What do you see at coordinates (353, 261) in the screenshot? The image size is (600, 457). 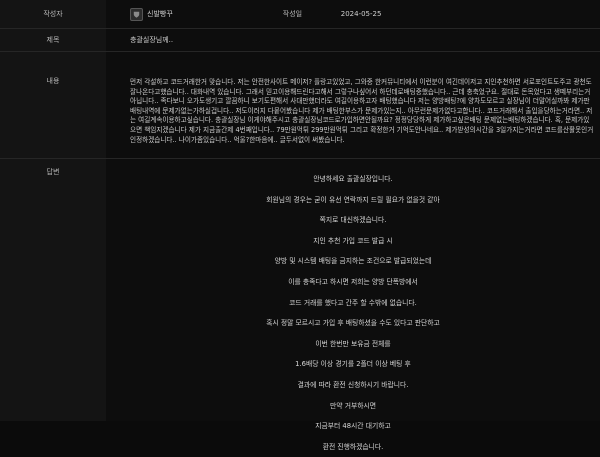 I see `answer-line: 양방 및 시스템 배팅을 금지하는 조건으로 발급되었는데` at bounding box center [353, 261].